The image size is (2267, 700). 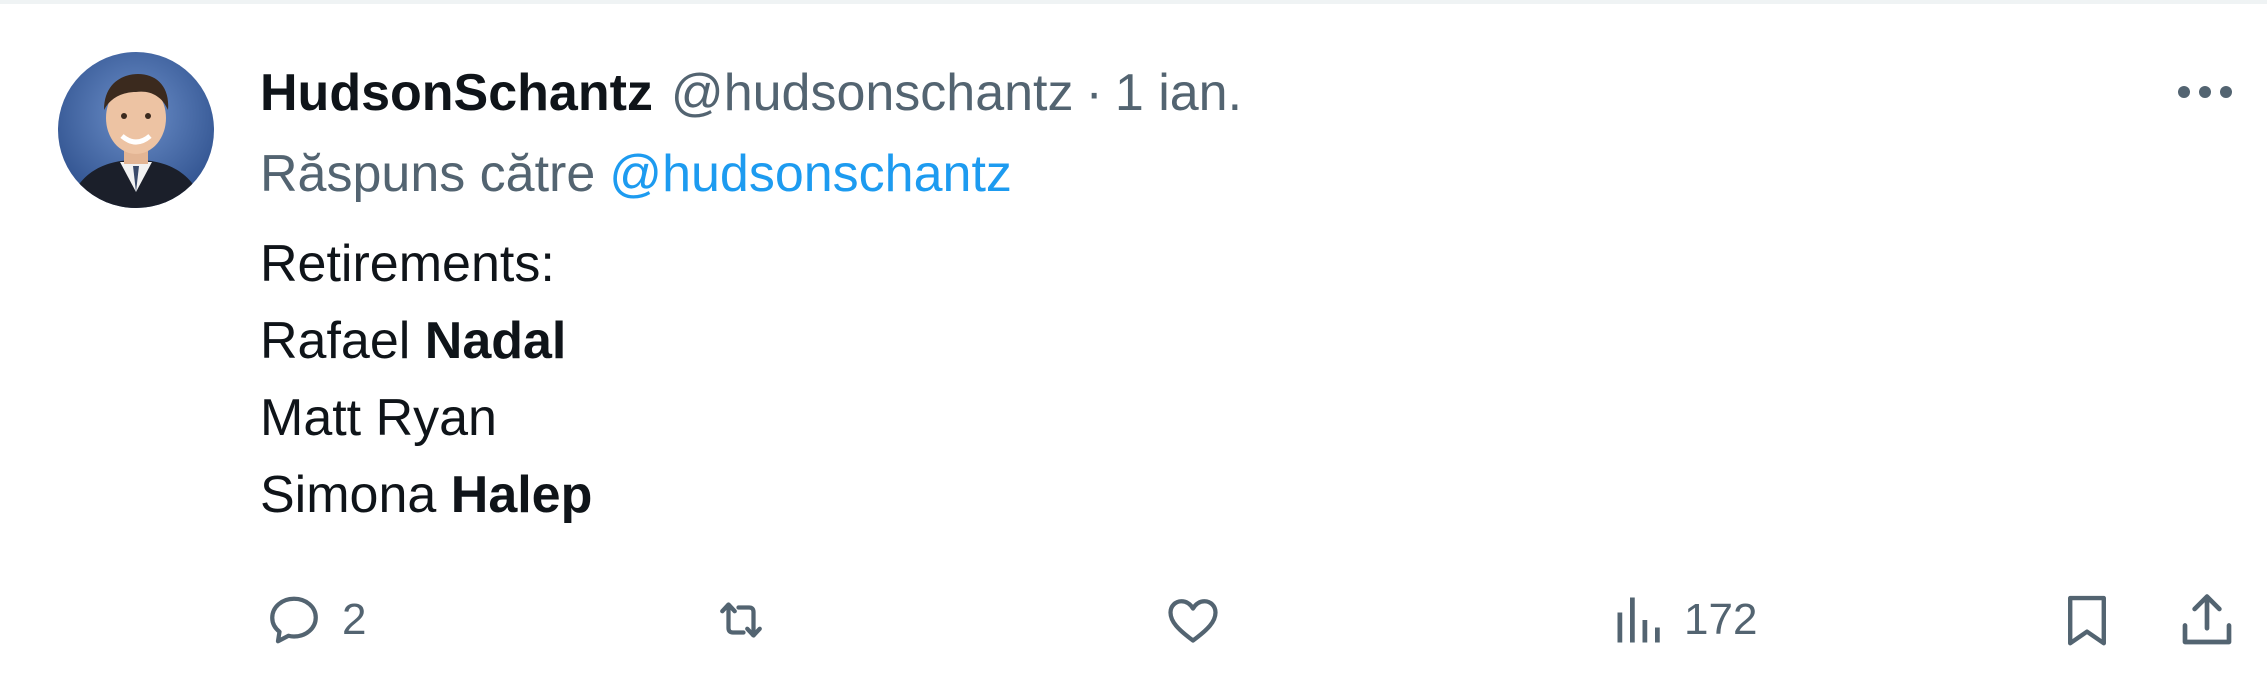 I want to click on views-icon, so click(x=1638, y=620).